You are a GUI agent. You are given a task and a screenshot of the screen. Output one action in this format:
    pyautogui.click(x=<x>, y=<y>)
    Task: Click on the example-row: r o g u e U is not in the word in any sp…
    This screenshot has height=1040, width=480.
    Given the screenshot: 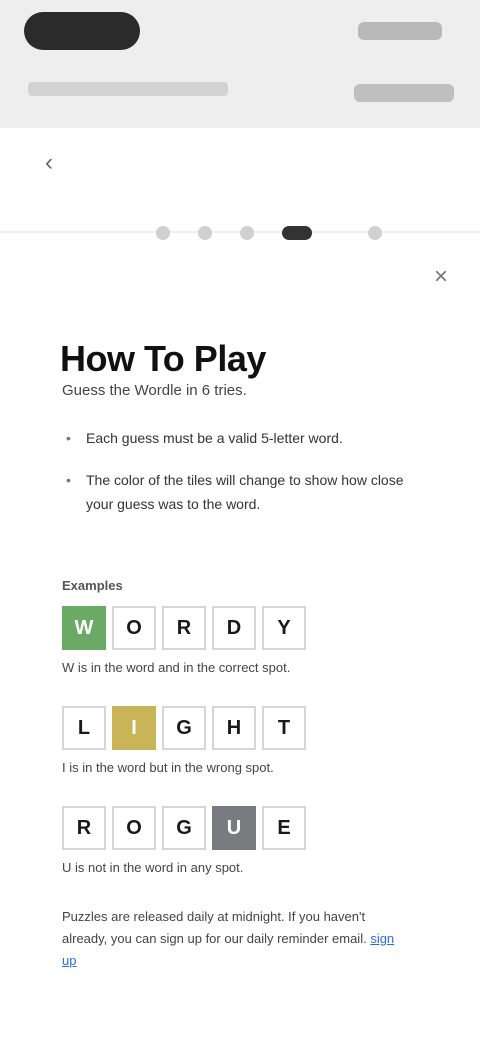 What is the action you would take?
    pyautogui.click(x=242, y=840)
    